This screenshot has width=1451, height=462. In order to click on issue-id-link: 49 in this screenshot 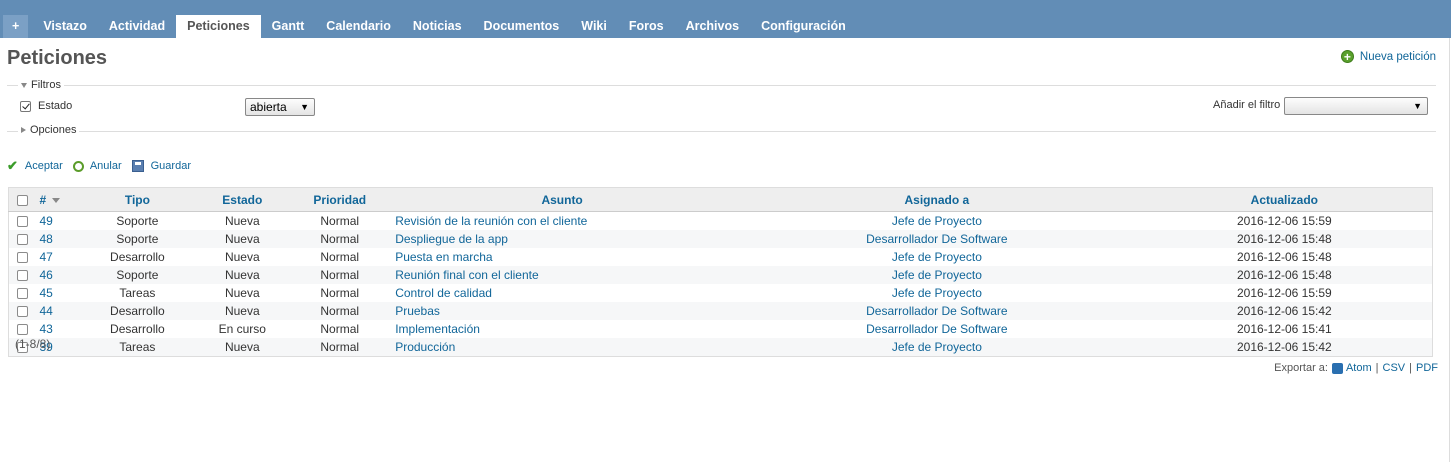, I will do `click(45, 221)`.